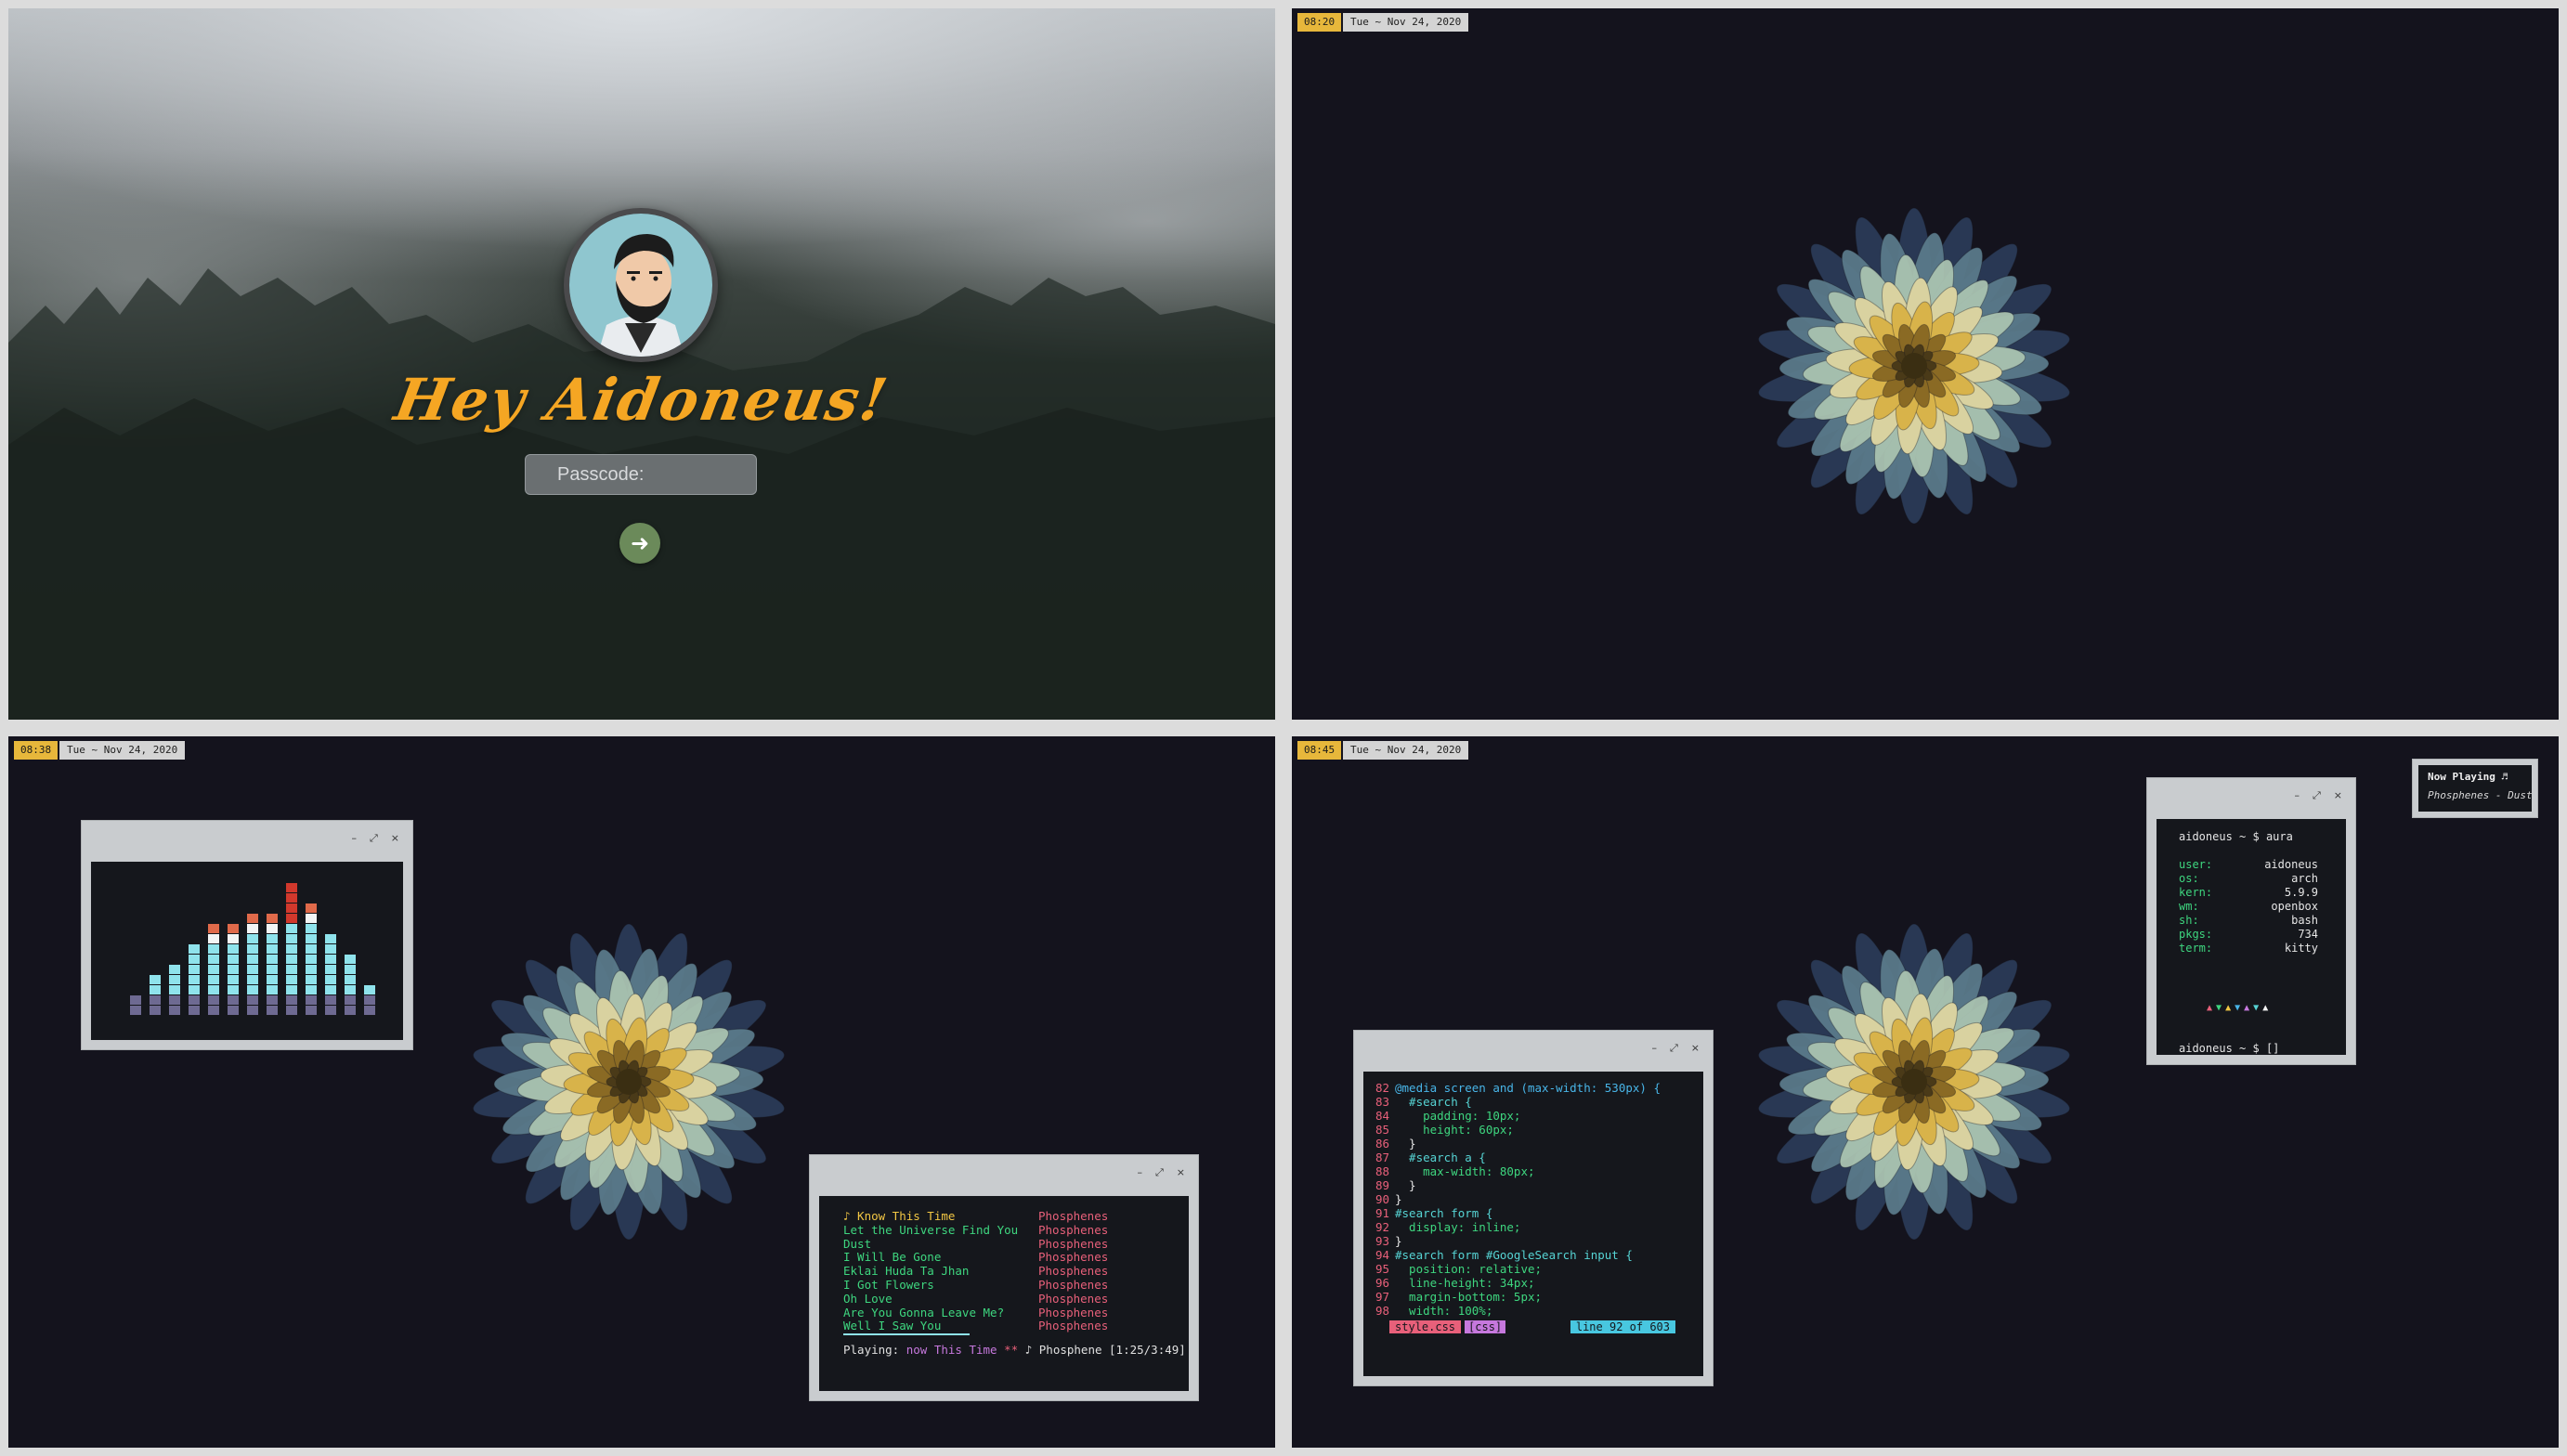 The width and height of the screenshot is (2567, 1456). I want to click on code-text: max-width: 80px;, so click(1465, 1171).